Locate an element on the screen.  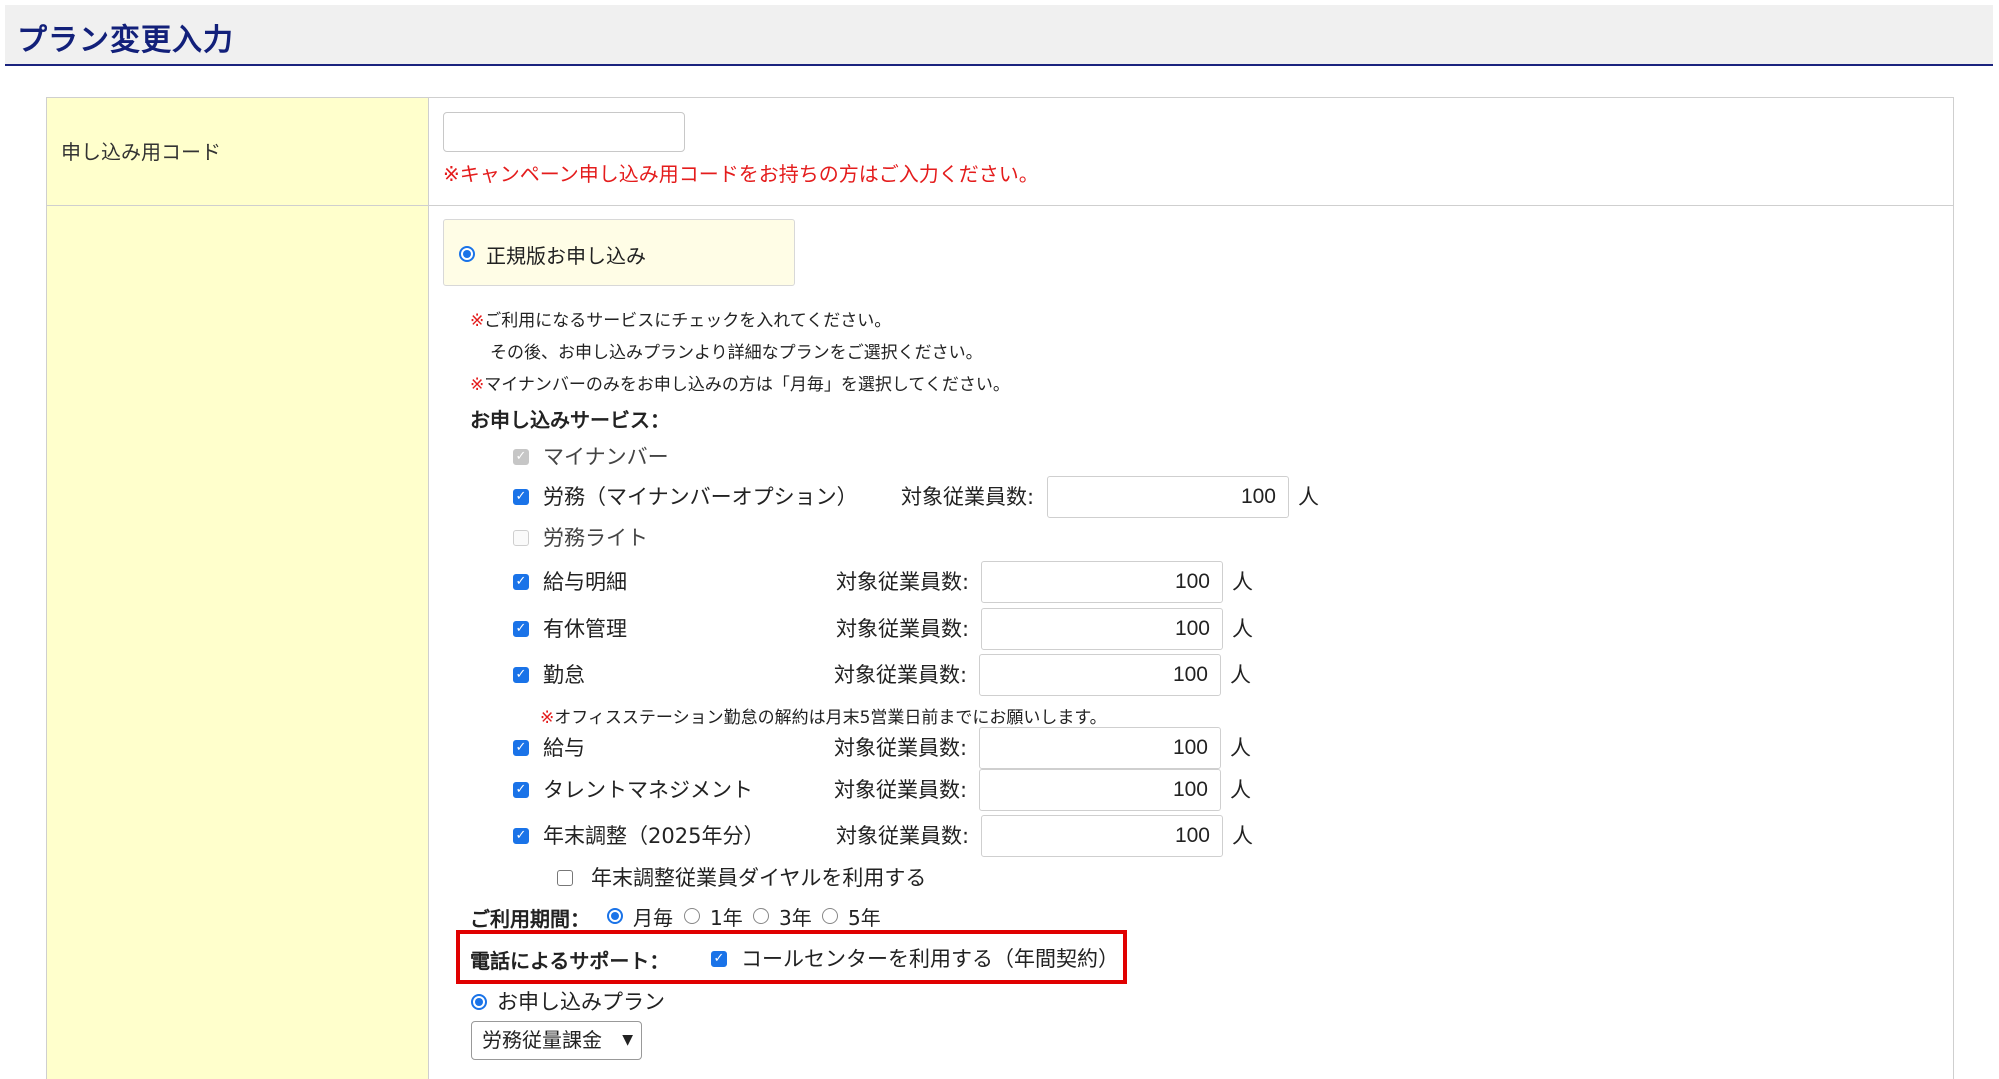
roumu-lite-checkbox is located at coordinates (521, 538).